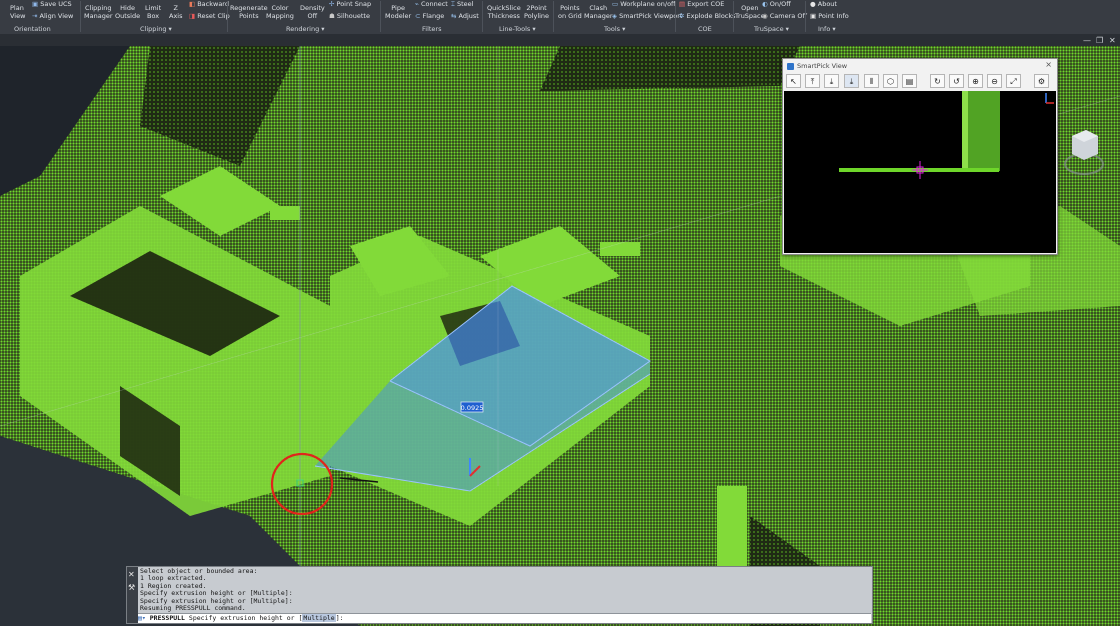  What do you see at coordinates (1084, 157) in the screenshot?
I see `navigation-cube` at bounding box center [1084, 157].